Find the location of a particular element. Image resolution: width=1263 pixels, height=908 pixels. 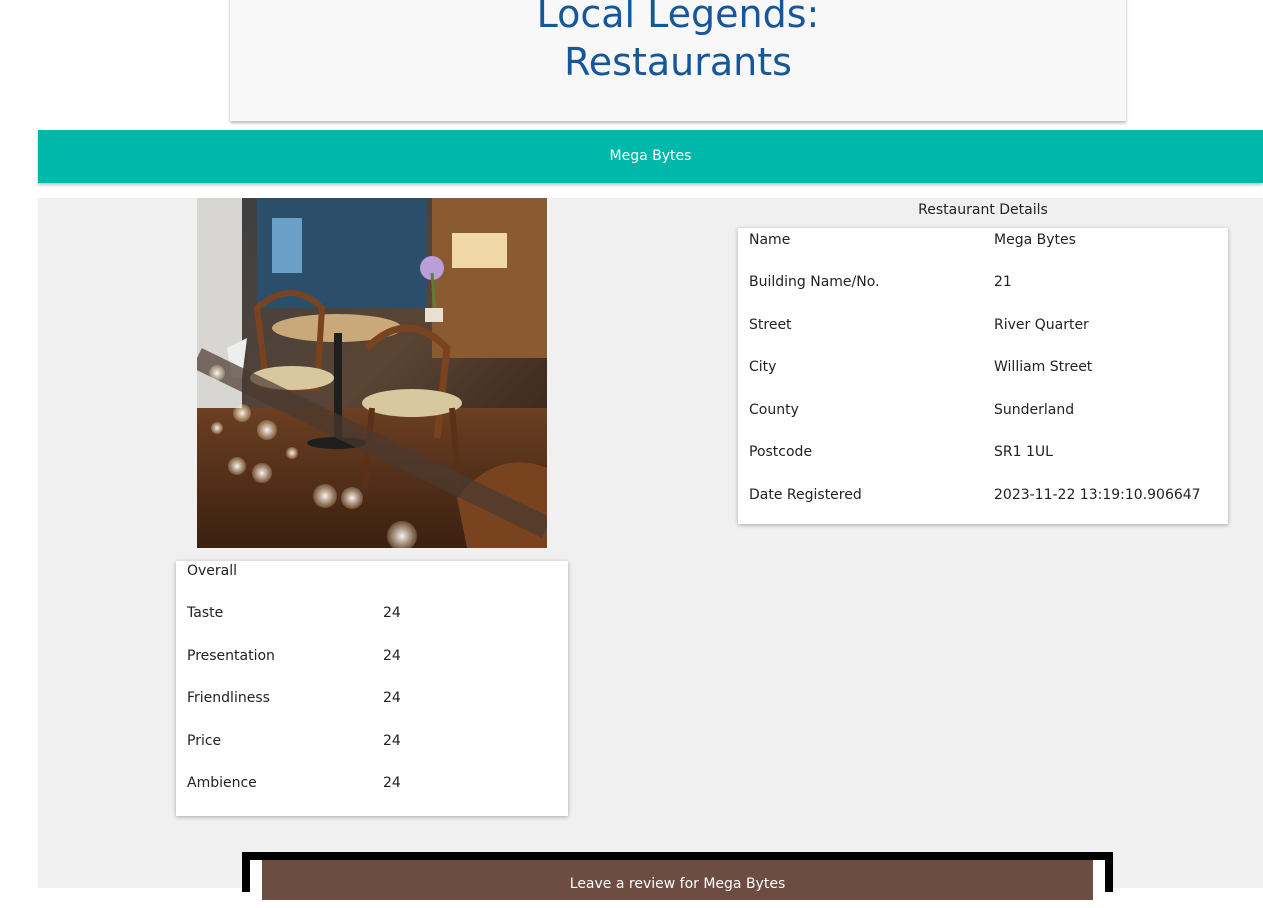

score-row-taste: Taste 24 is located at coordinates (372, 613).